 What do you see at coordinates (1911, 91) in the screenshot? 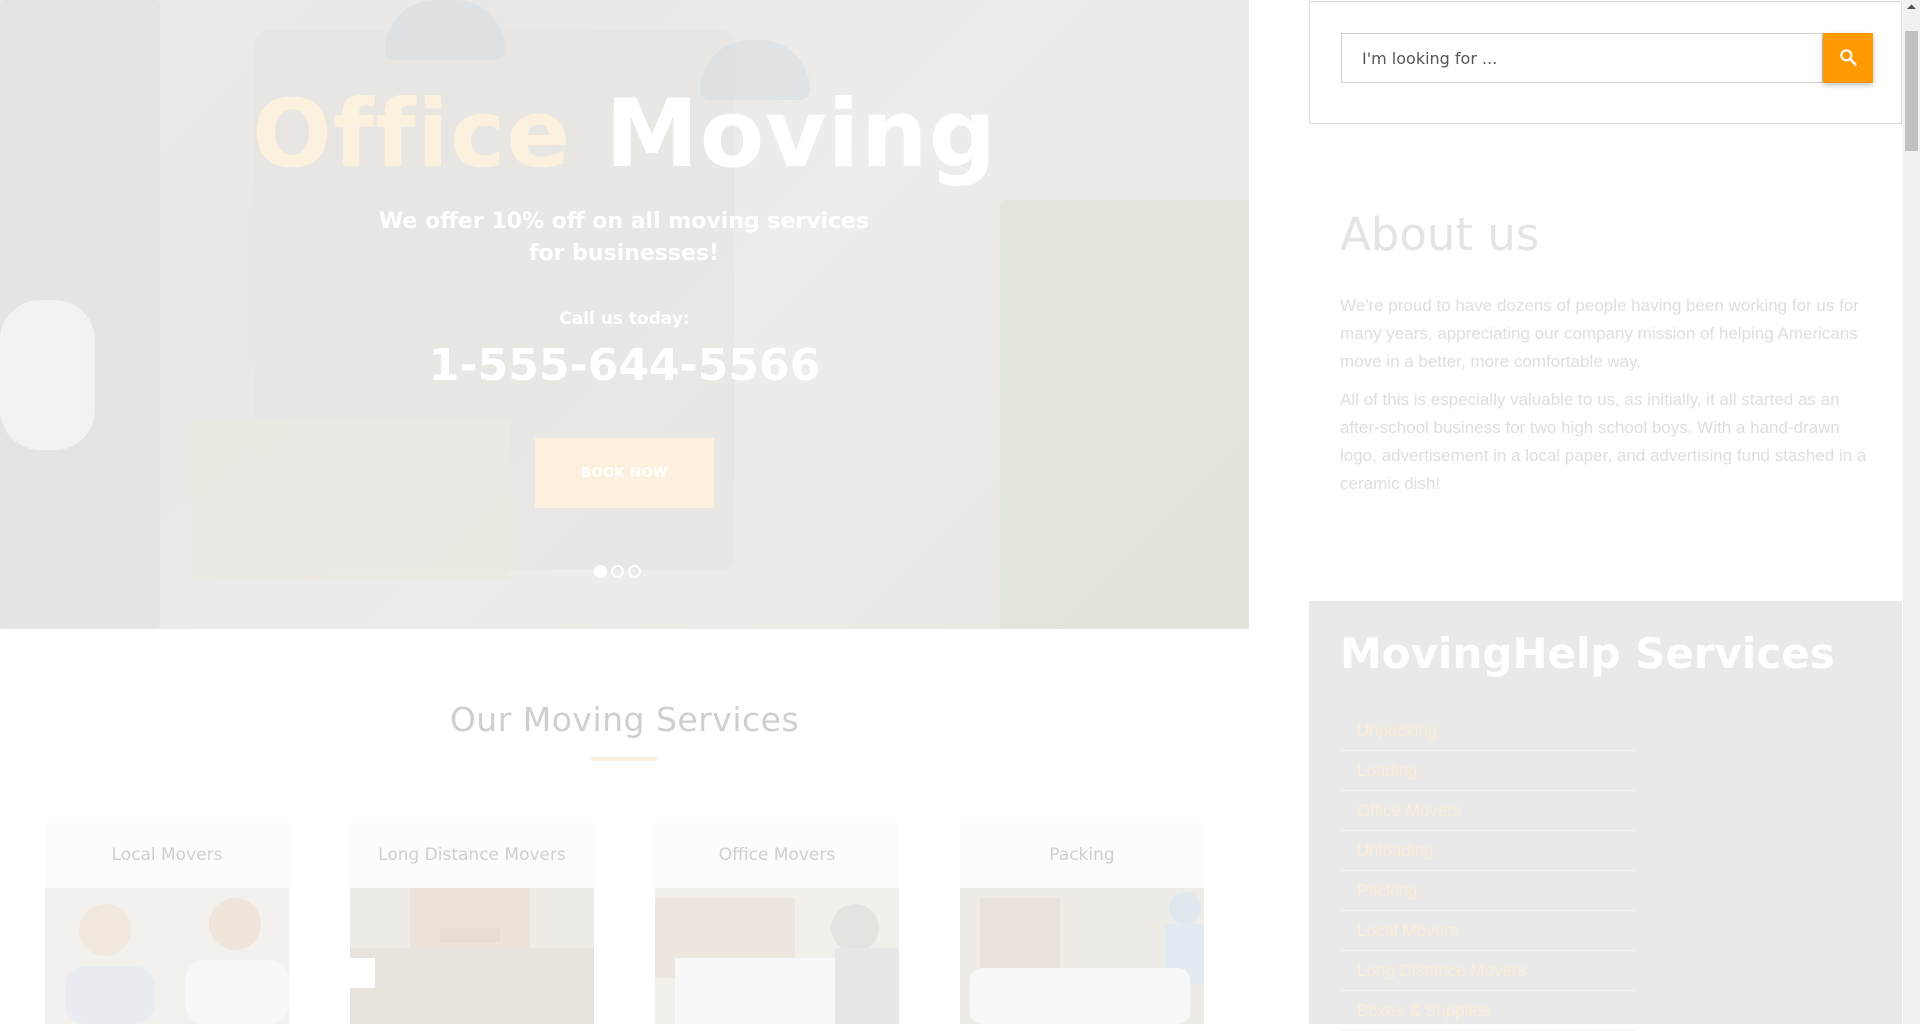
I see `scrollbar-thumb` at bounding box center [1911, 91].